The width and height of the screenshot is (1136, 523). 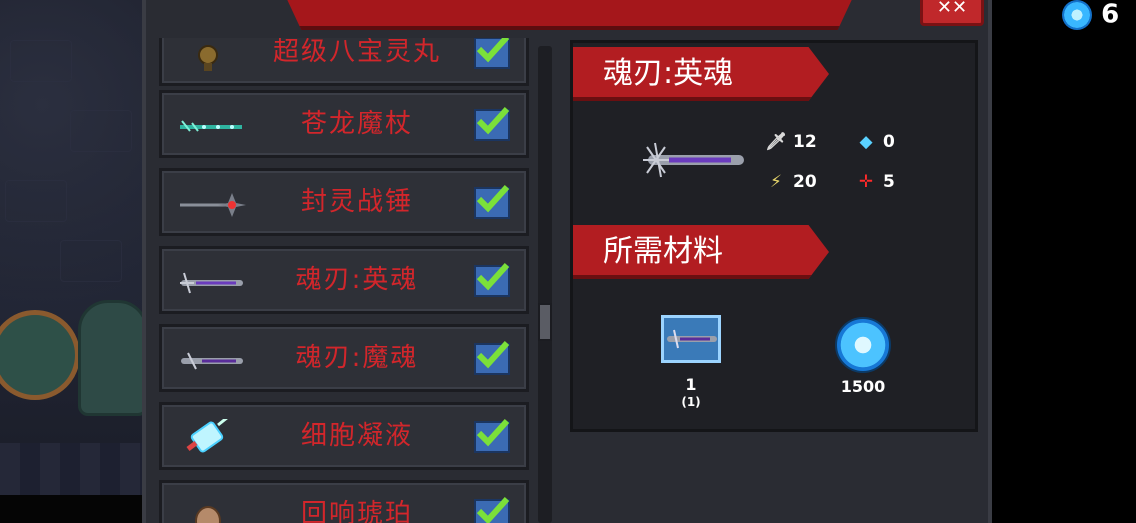 What do you see at coordinates (356, 436) in the screenshot?
I see `item-name: 细胞凝液` at bounding box center [356, 436].